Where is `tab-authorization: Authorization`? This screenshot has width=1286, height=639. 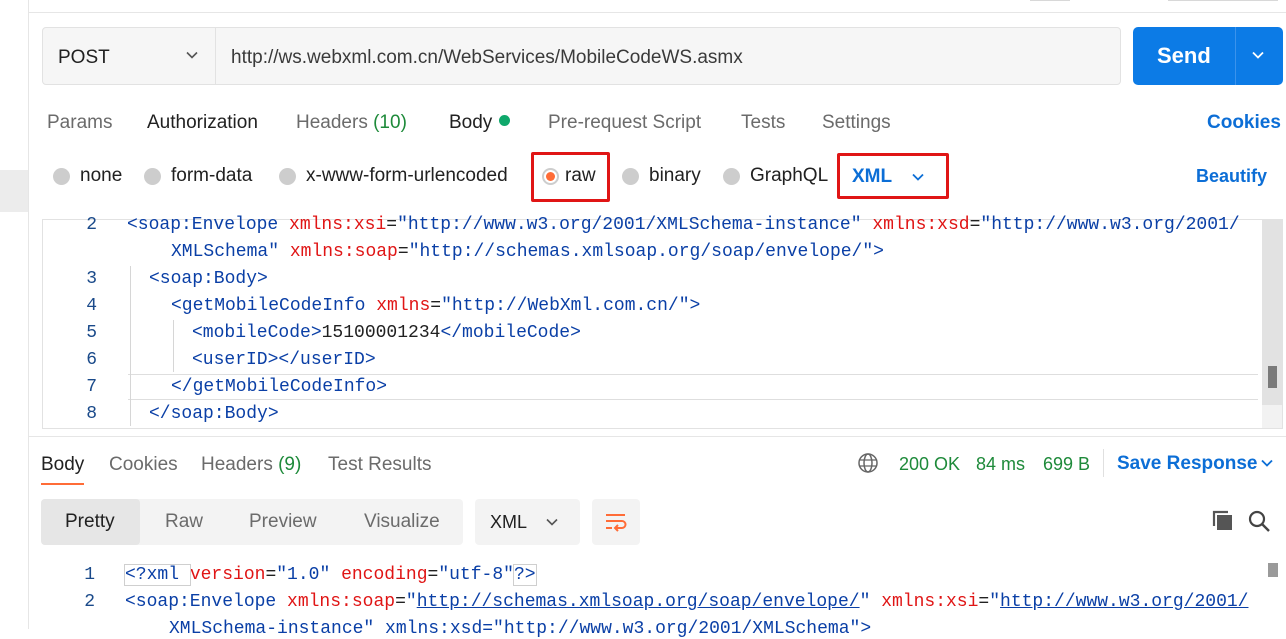
tab-authorization: Authorization is located at coordinates (202, 123).